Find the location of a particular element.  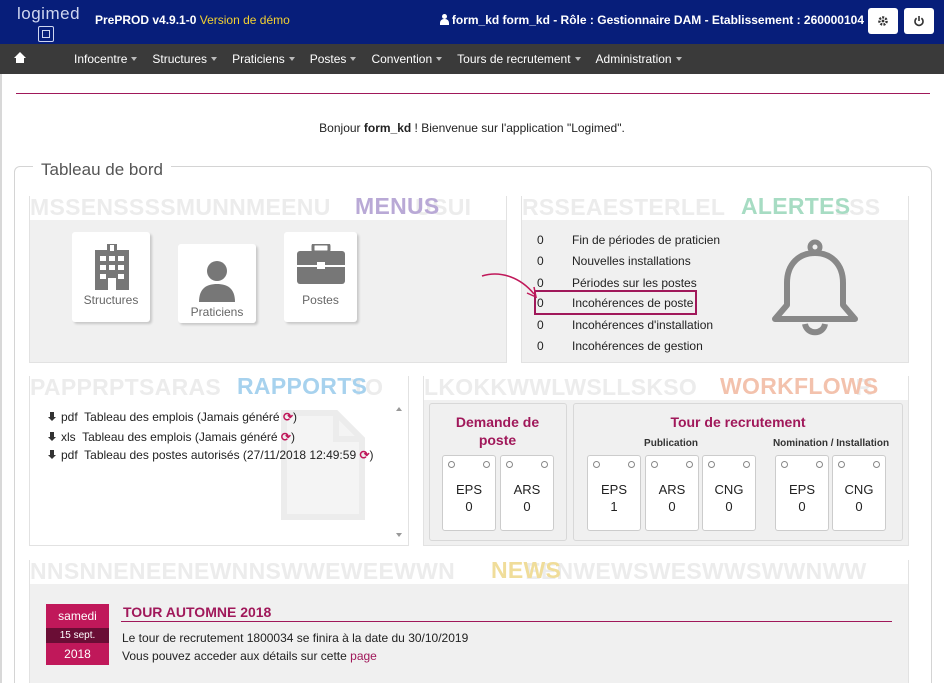

news-date-badge: samedi 15 sept. 2018 is located at coordinates (77, 634).